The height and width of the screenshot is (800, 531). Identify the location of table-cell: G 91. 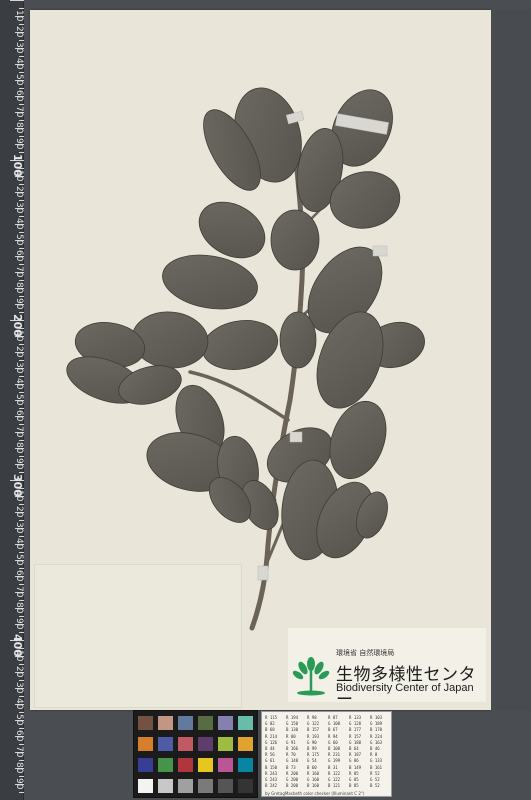
(291, 742).